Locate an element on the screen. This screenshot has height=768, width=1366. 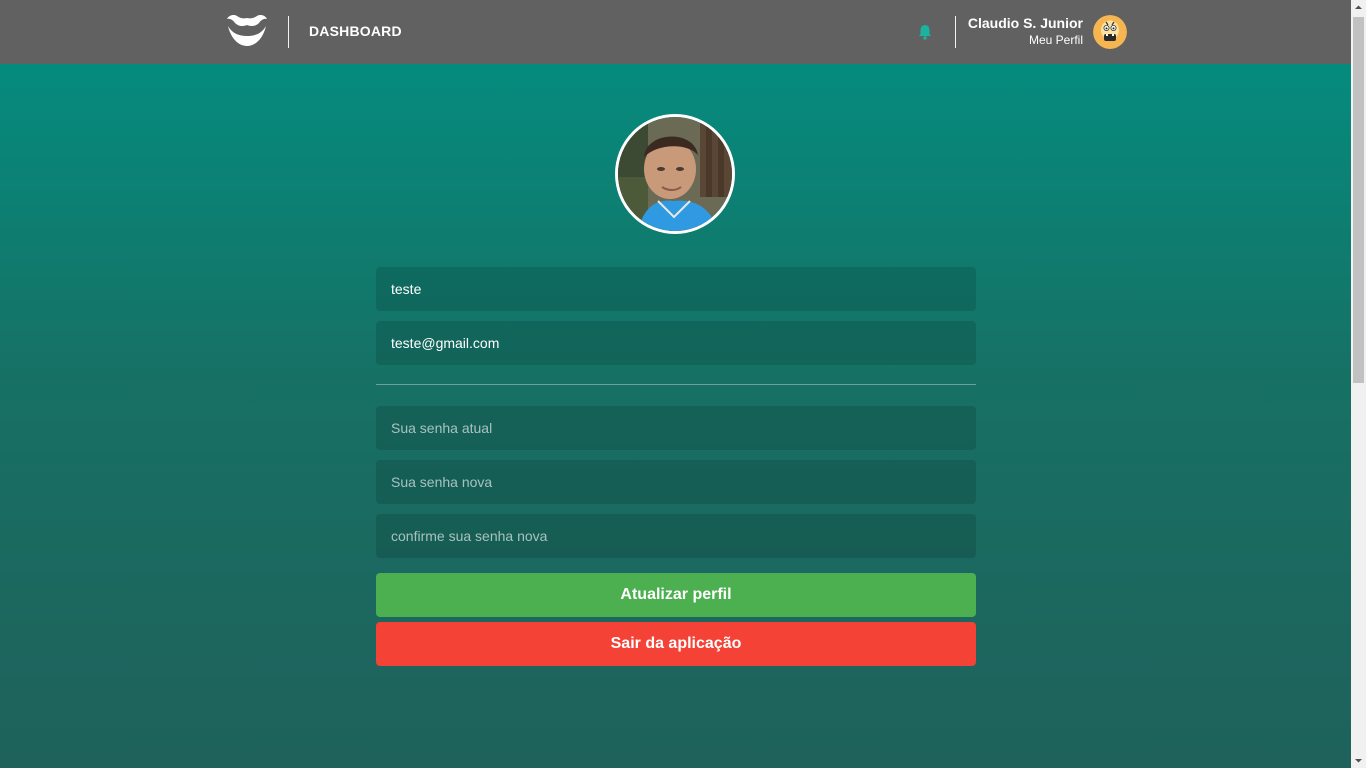
nav-dashboard-link: DASHBOARD is located at coordinates (355, 31).